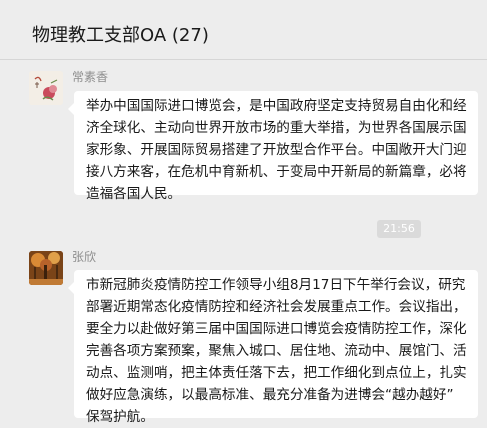  What do you see at coordinates (120, 35) in the screenshot?
I see `chat-title: 物理教工支部OA (27)` at bounding box center [120, 35].